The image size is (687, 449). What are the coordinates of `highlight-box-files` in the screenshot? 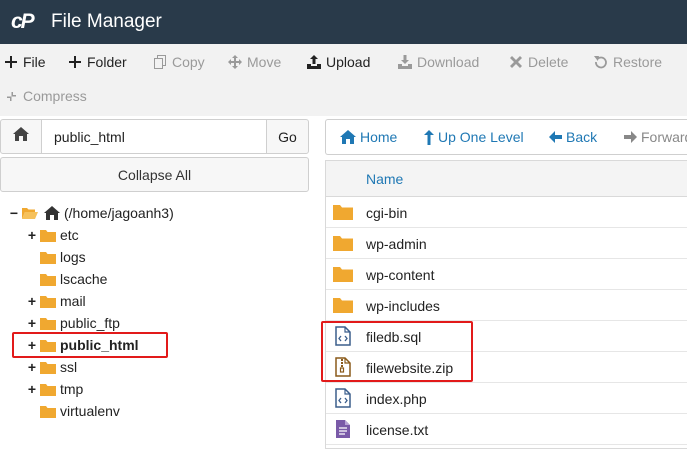 It's located at (397, 351).